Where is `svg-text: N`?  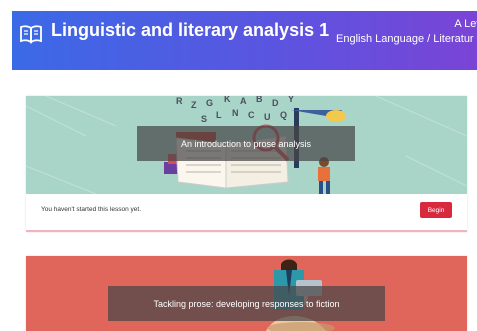
svg-text: N is located at coordinates (235, 113).